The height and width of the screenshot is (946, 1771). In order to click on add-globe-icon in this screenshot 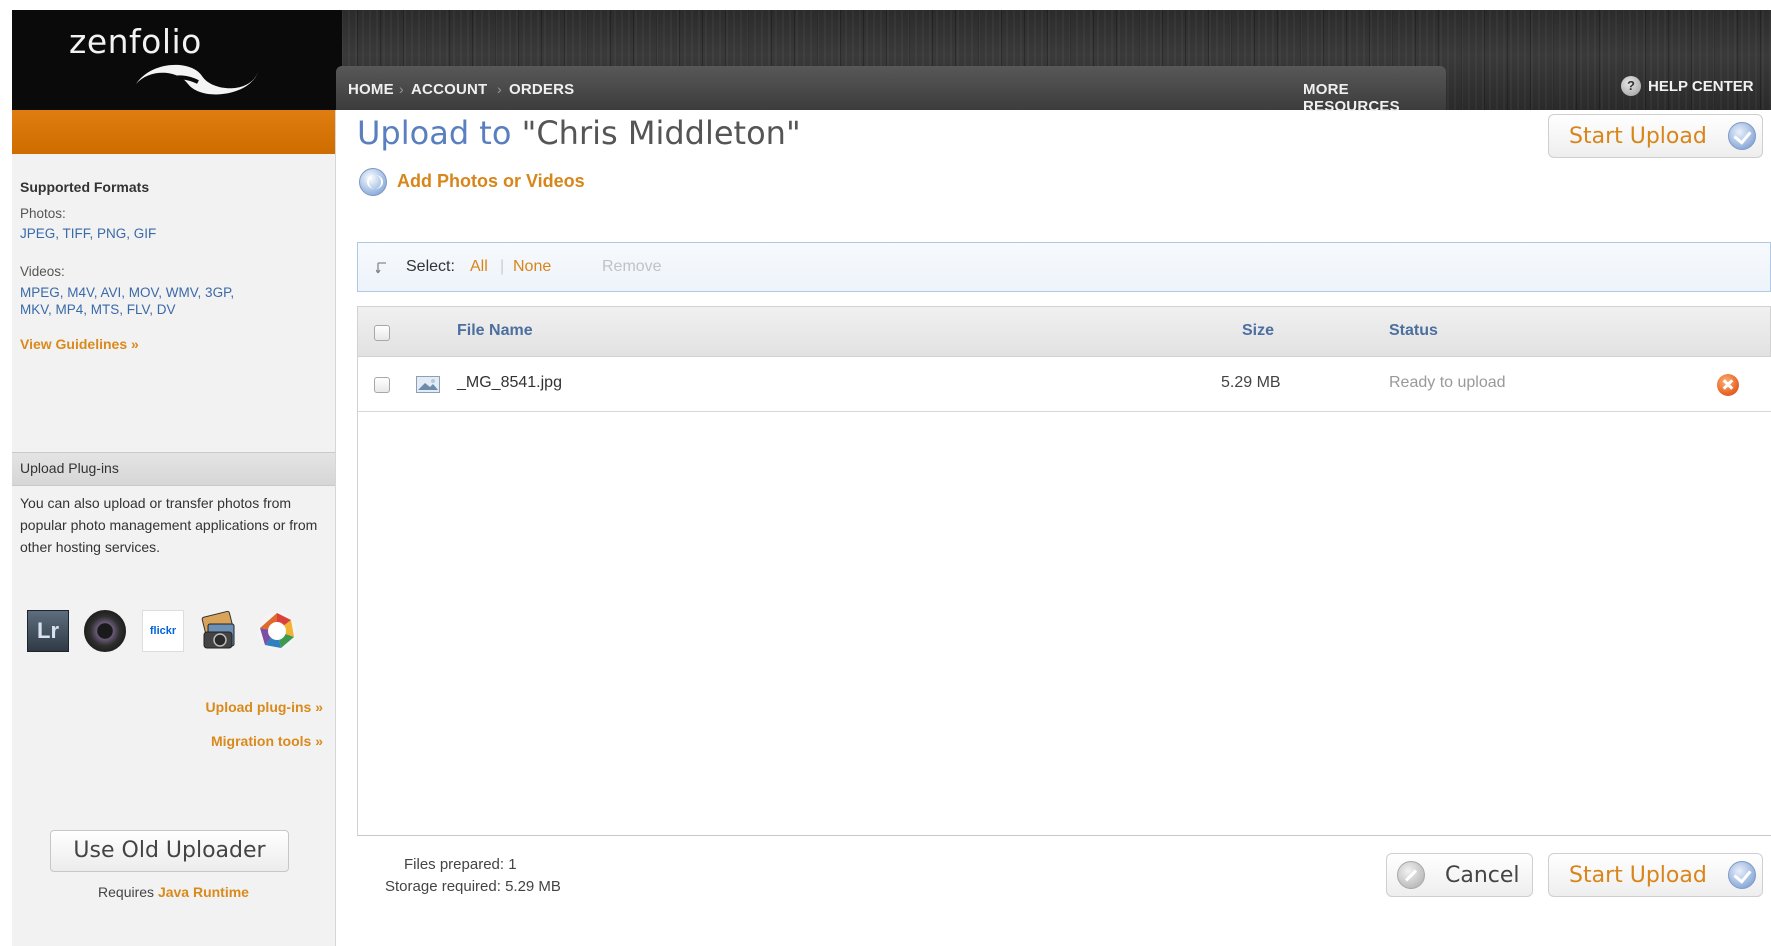, I will do `click(373, 182)`.